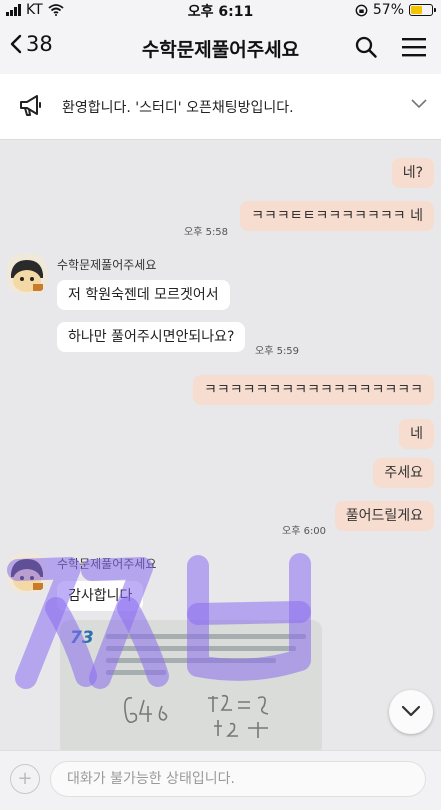 The image size is (441, 810). What do you see at coordinates (25, 779) in the screenshot?
I see `attach-icon` at bounding box center [25, 779].